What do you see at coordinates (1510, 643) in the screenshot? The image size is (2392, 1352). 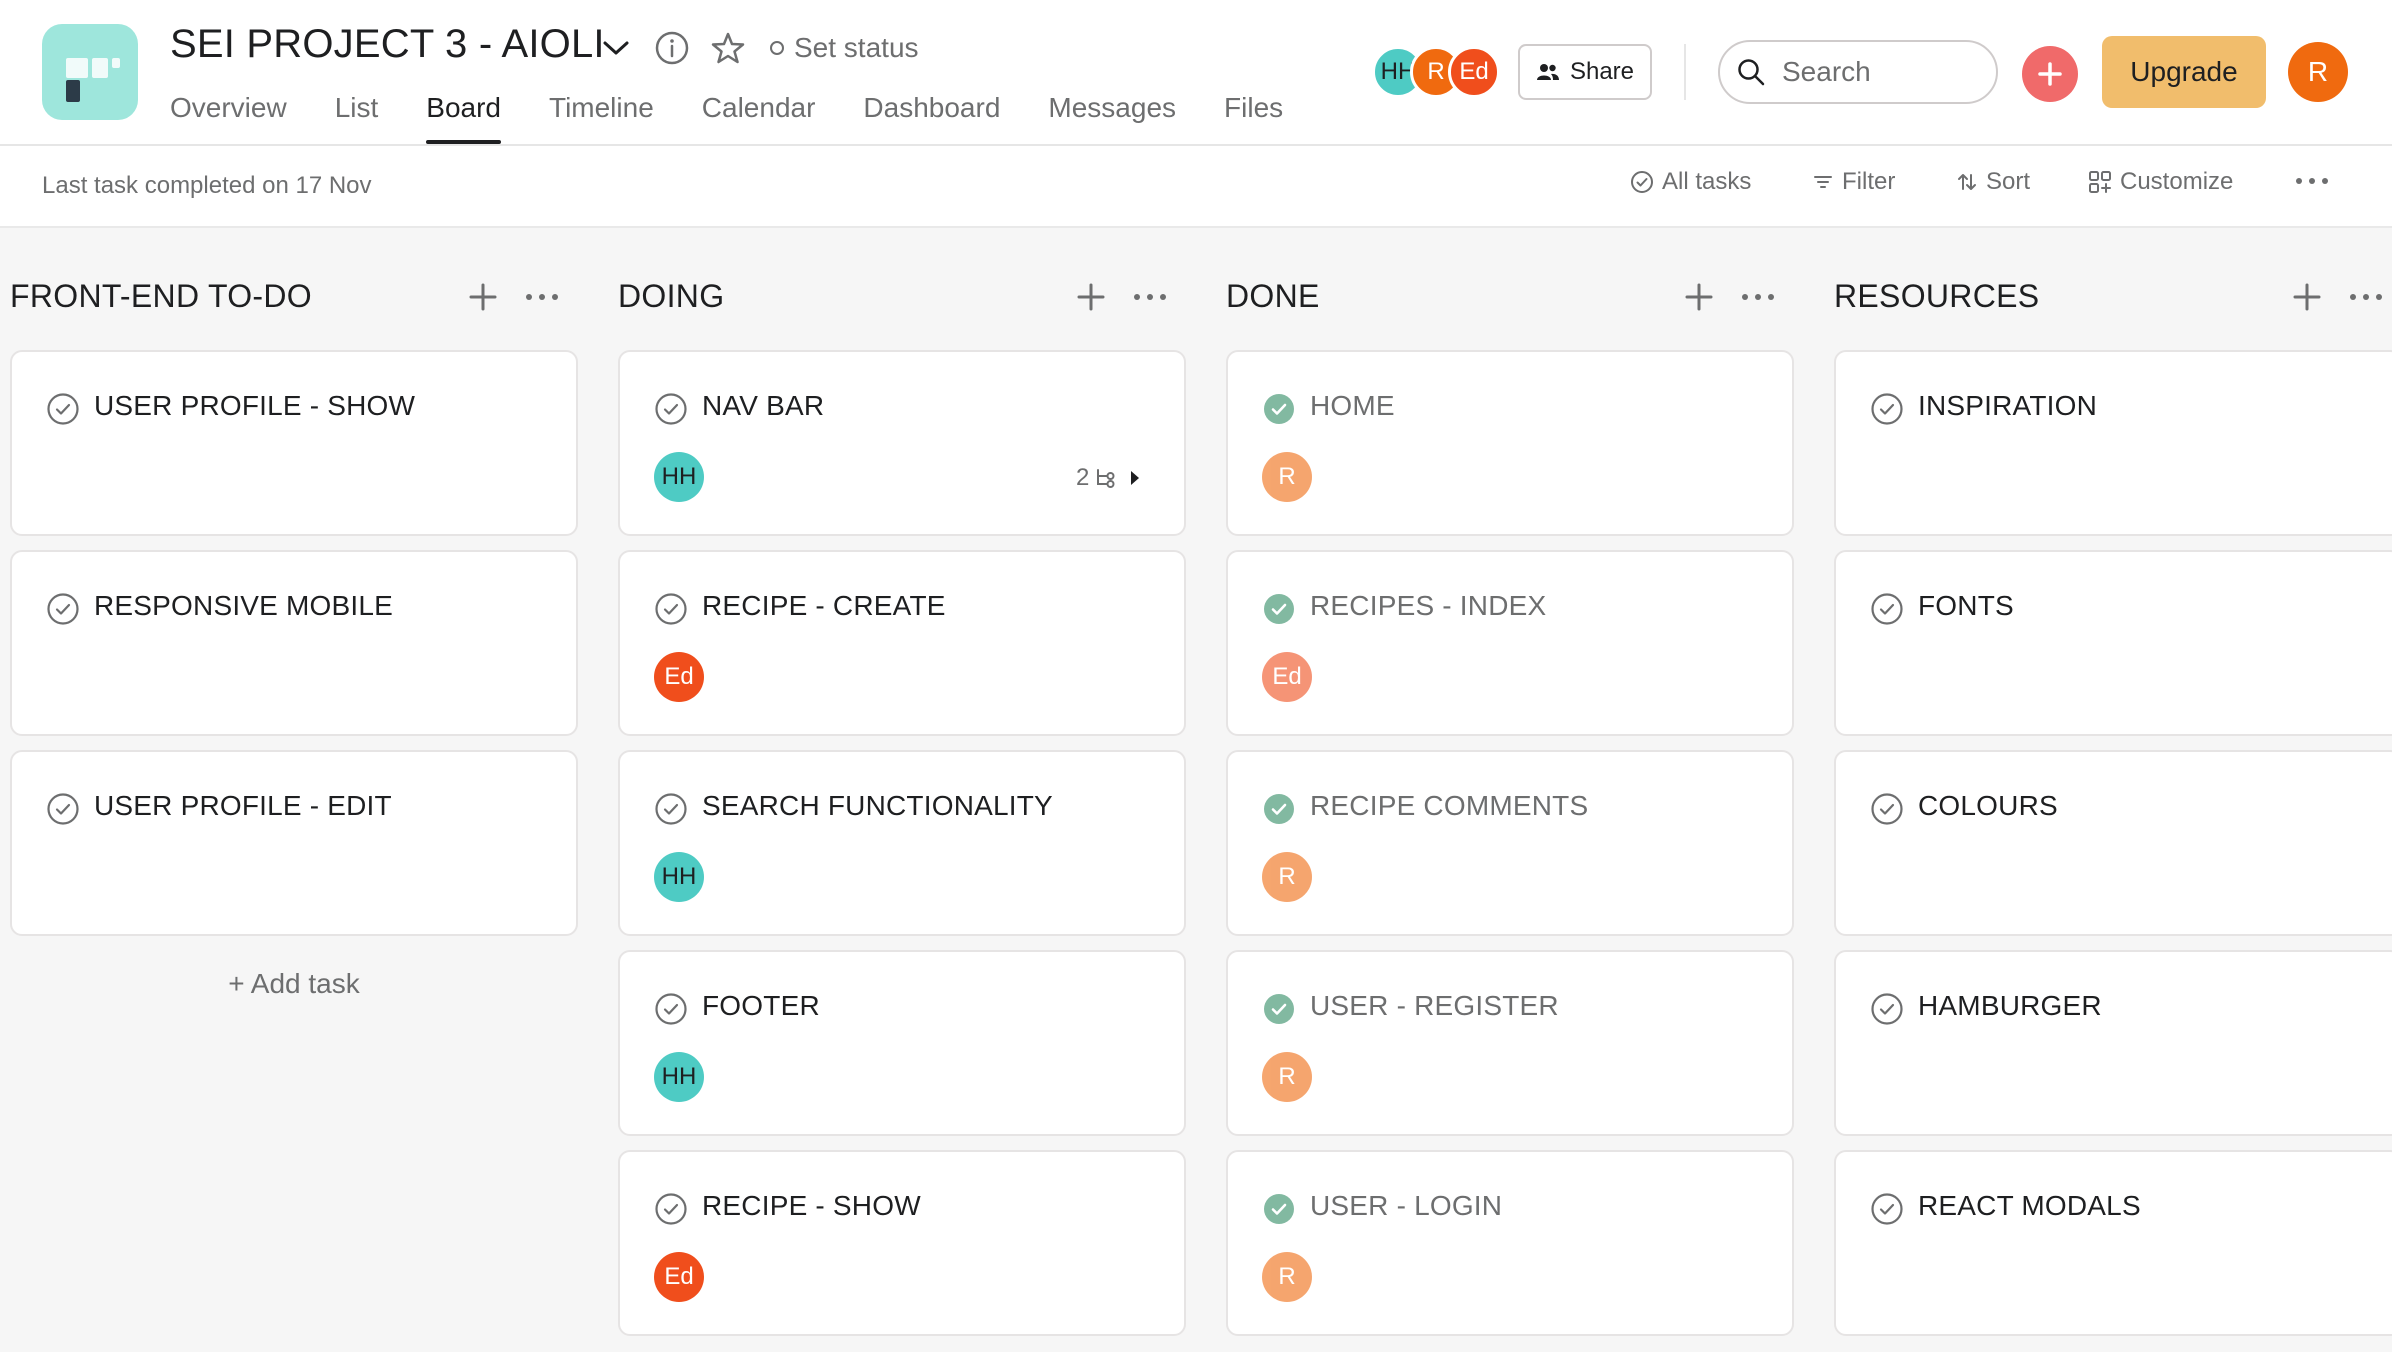 I see `task-card: RECIPES - INDEX Ed` at bounding box center [1510, 643].